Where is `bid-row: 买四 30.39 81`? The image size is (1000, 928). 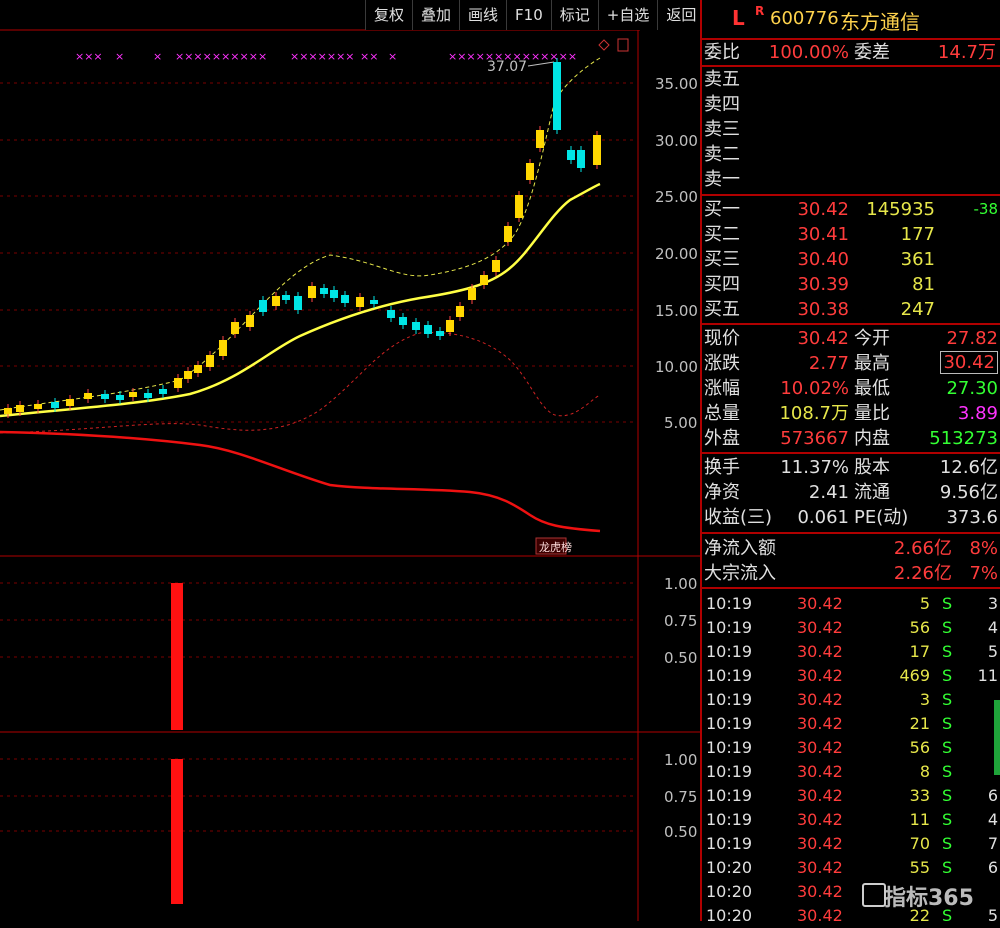 bid-row: 买四 30.39 81 is located at coordinates (851, 284).